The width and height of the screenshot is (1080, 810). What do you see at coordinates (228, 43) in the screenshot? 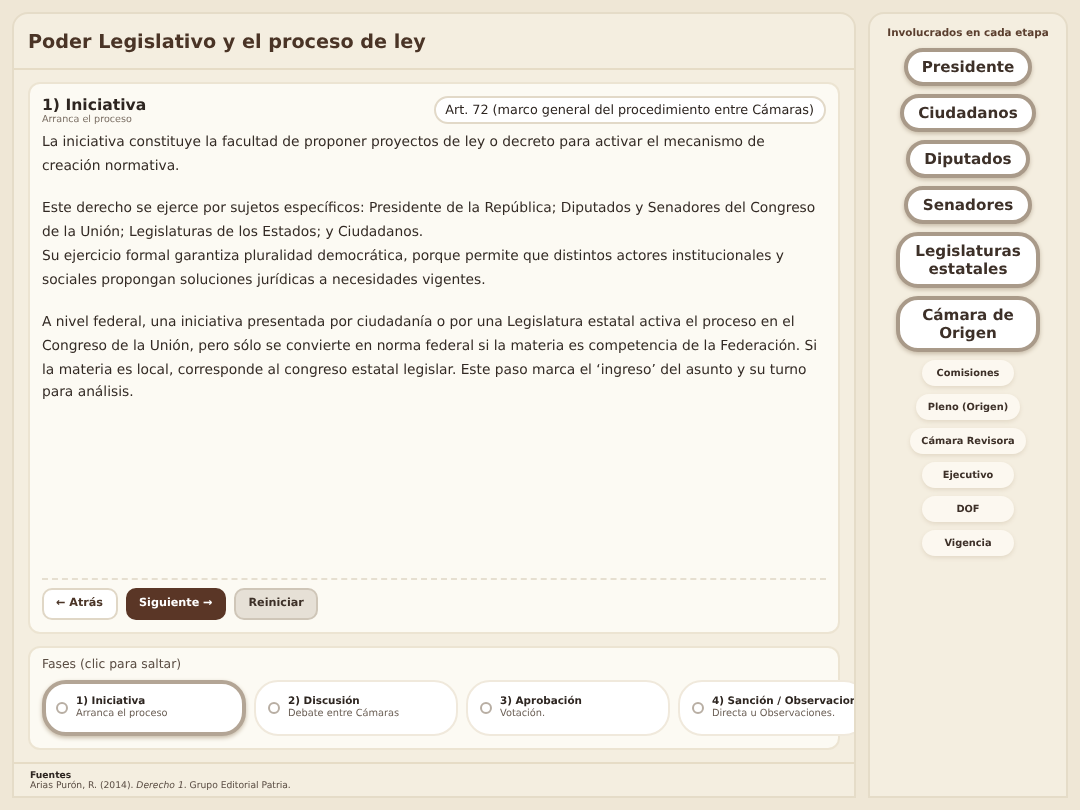
I see `page-title: Poder Legislativo y el proceso de ley` at bounding box center [228, 43].